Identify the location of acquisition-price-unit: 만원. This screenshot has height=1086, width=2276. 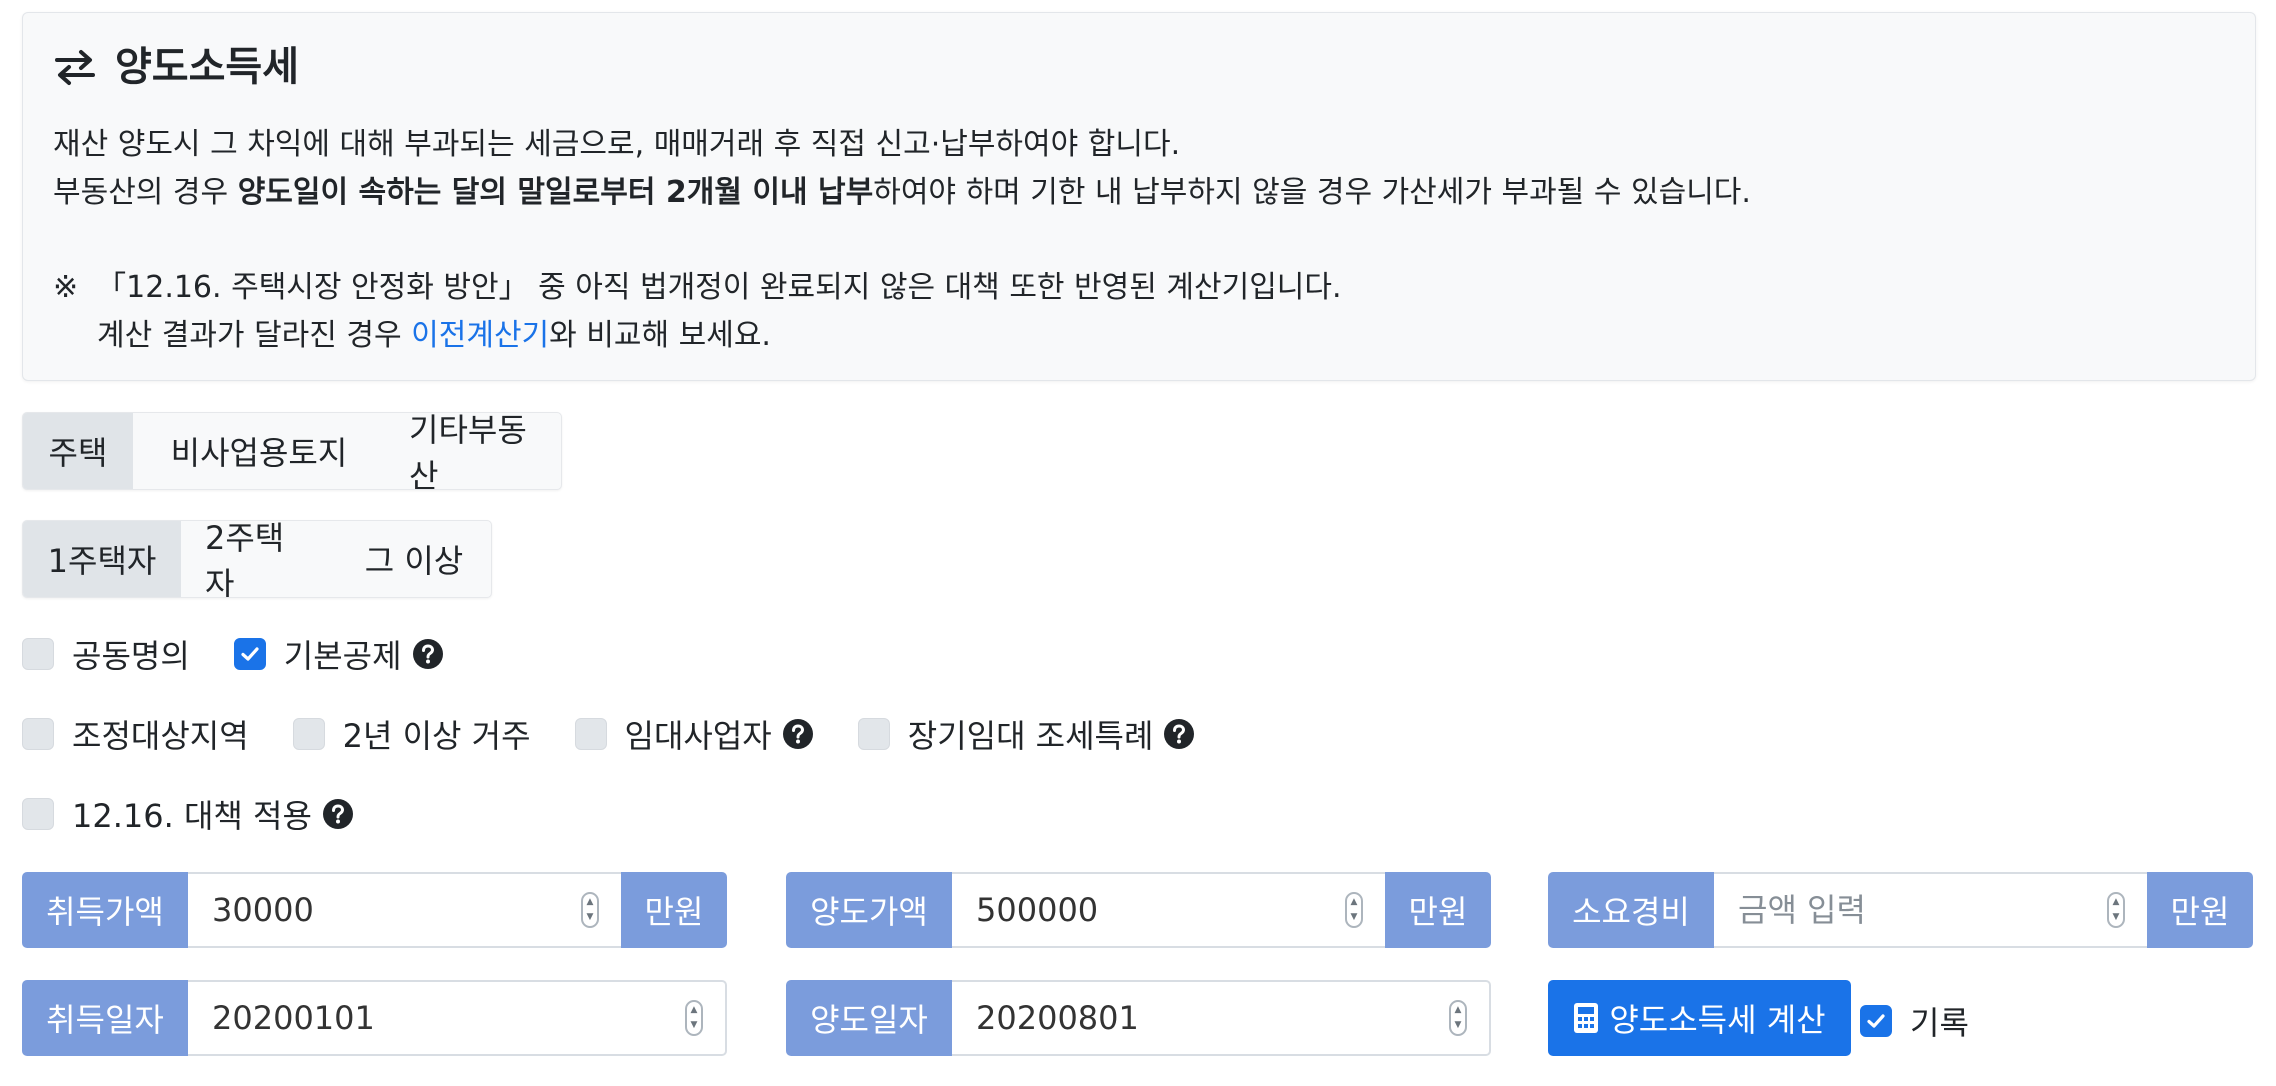
(674, 910).